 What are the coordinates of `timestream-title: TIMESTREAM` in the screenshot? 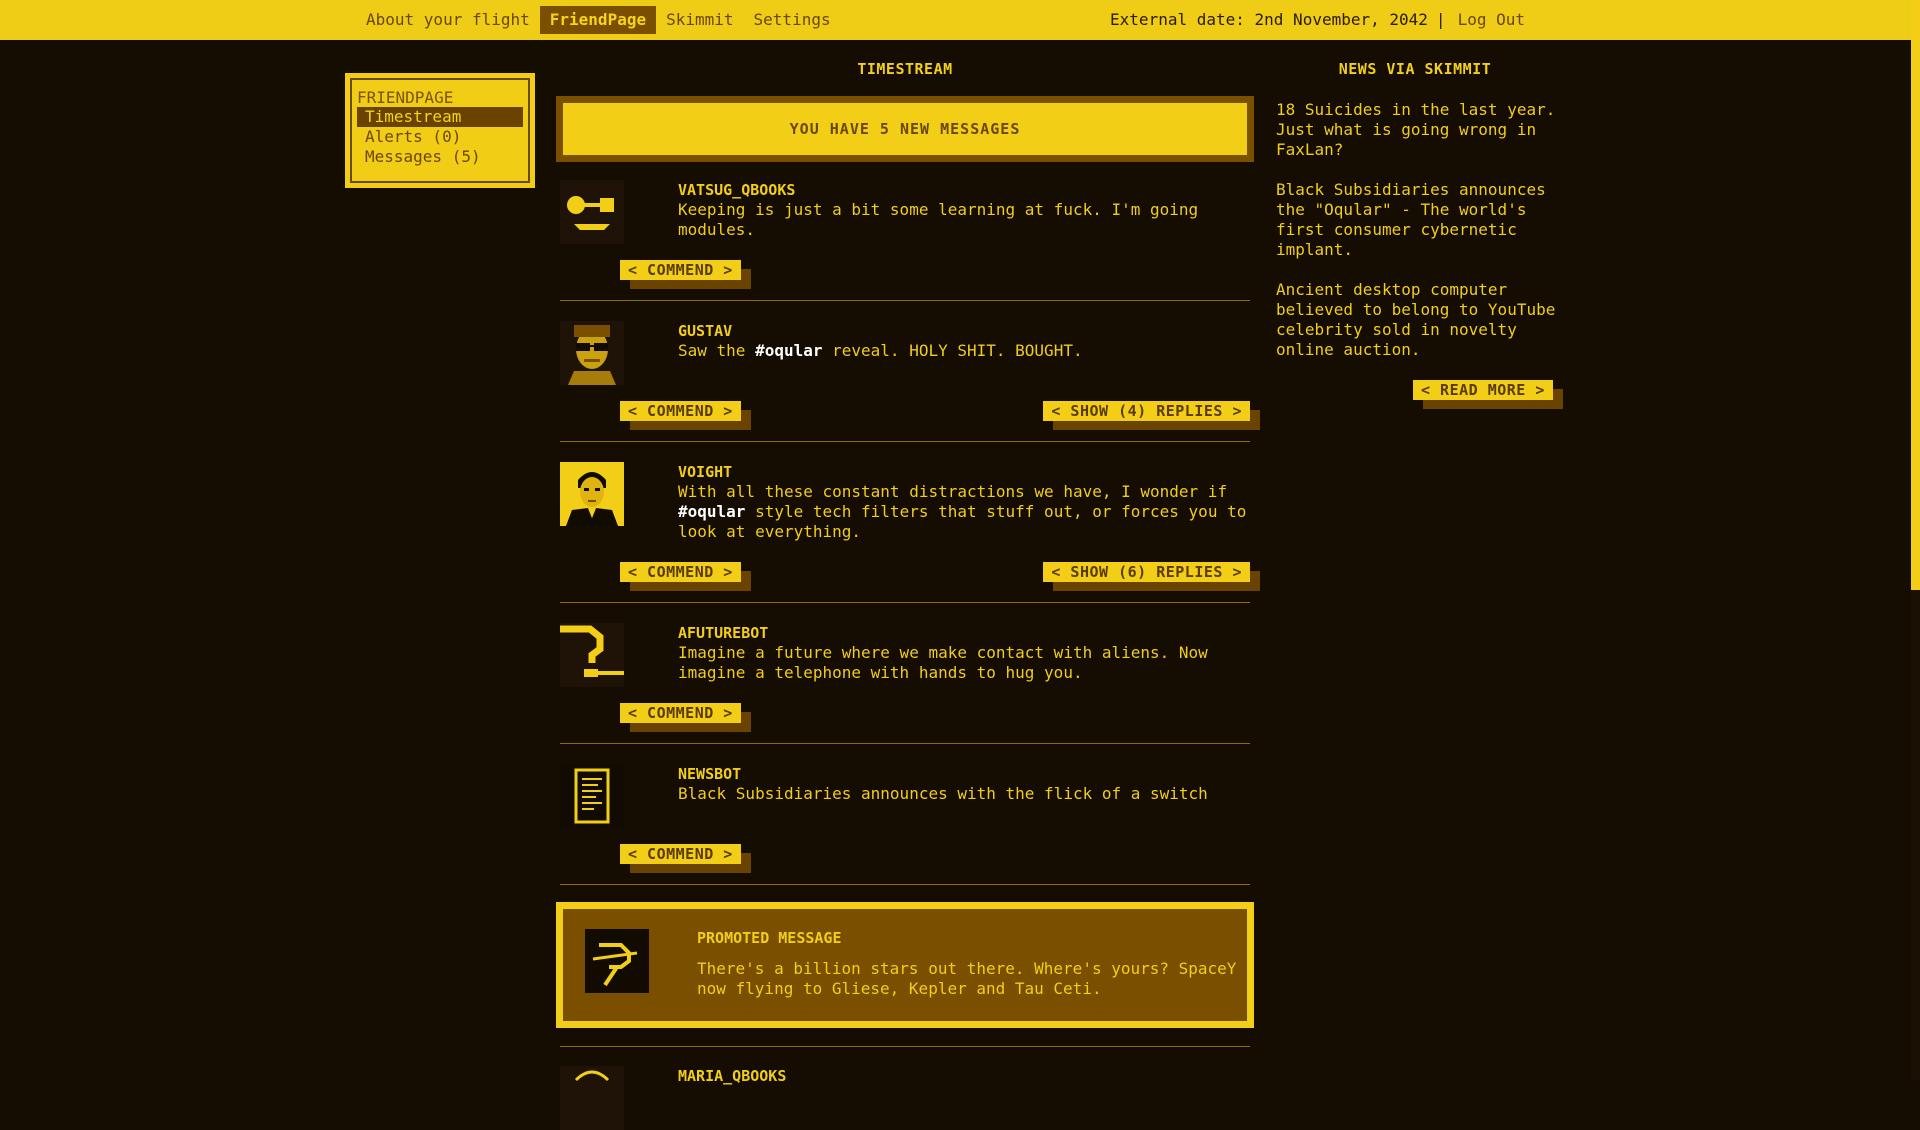 It's located at (905, 69).